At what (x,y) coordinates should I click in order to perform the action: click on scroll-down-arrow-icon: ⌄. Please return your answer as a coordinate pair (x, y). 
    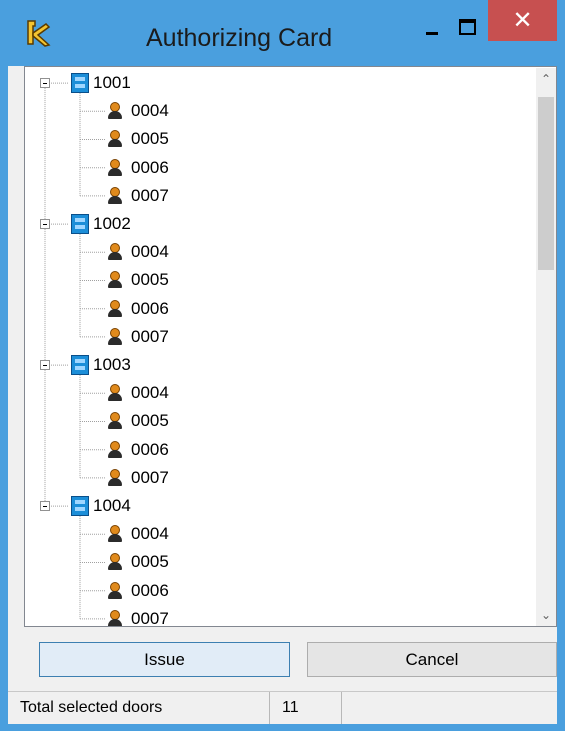
    Looking at the image, I should click on (546, 615).